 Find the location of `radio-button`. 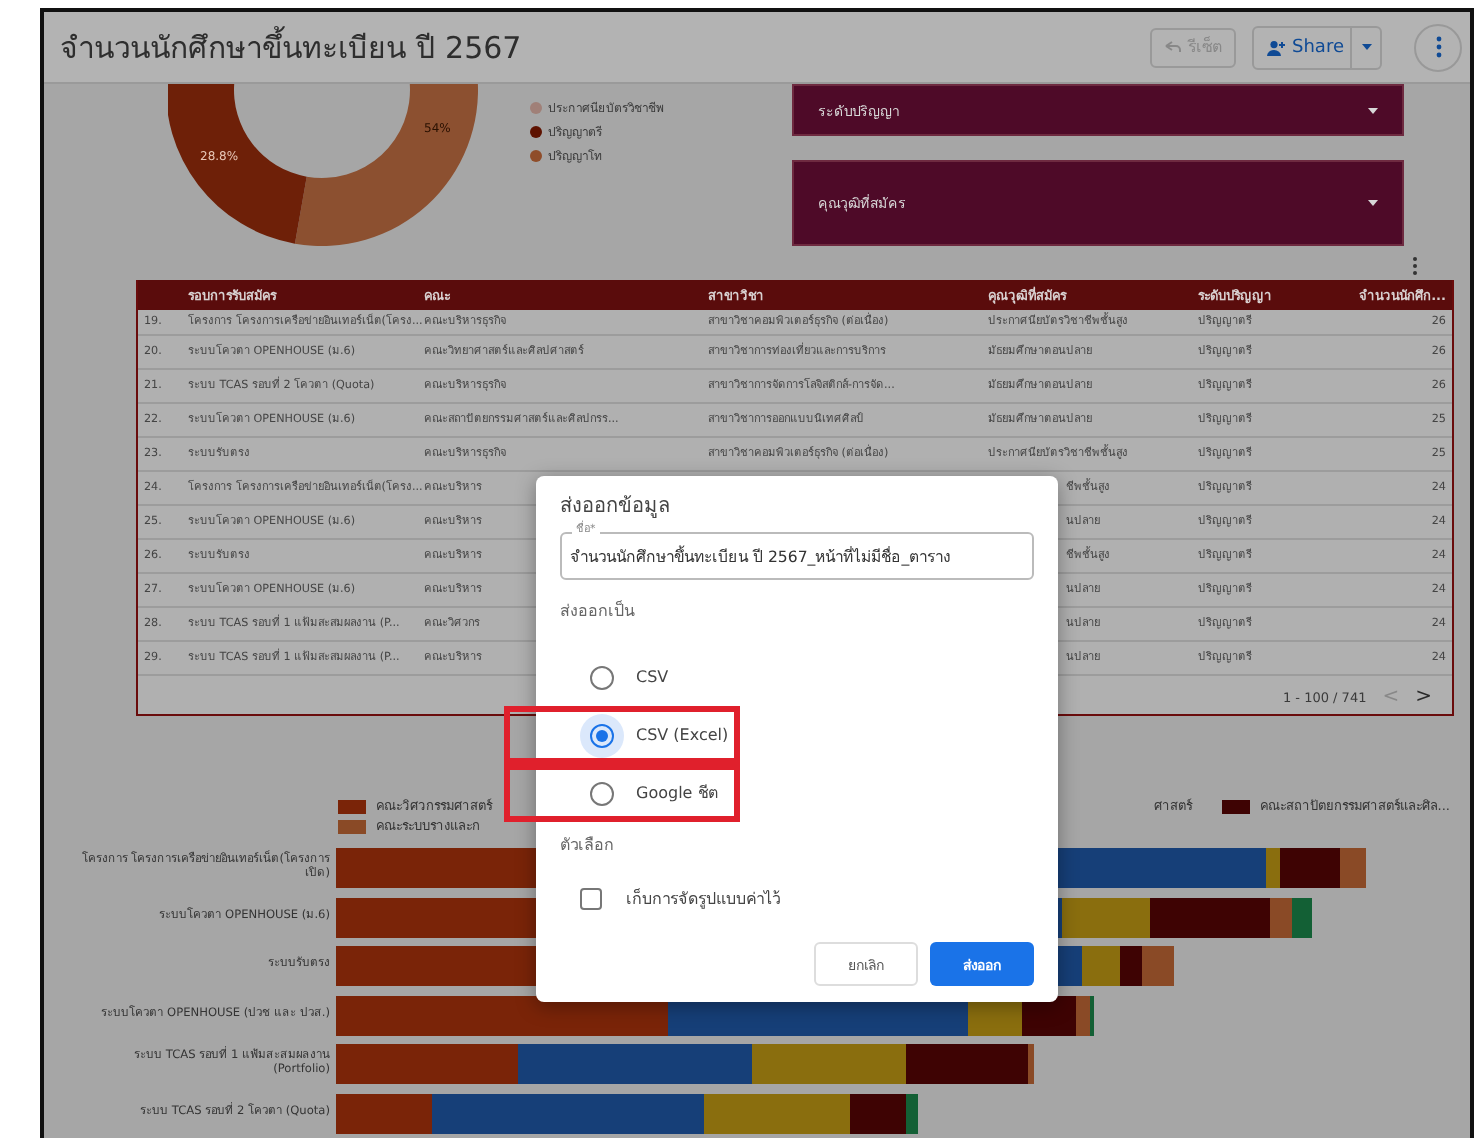

radio-button is located at coordinates (602, 735).